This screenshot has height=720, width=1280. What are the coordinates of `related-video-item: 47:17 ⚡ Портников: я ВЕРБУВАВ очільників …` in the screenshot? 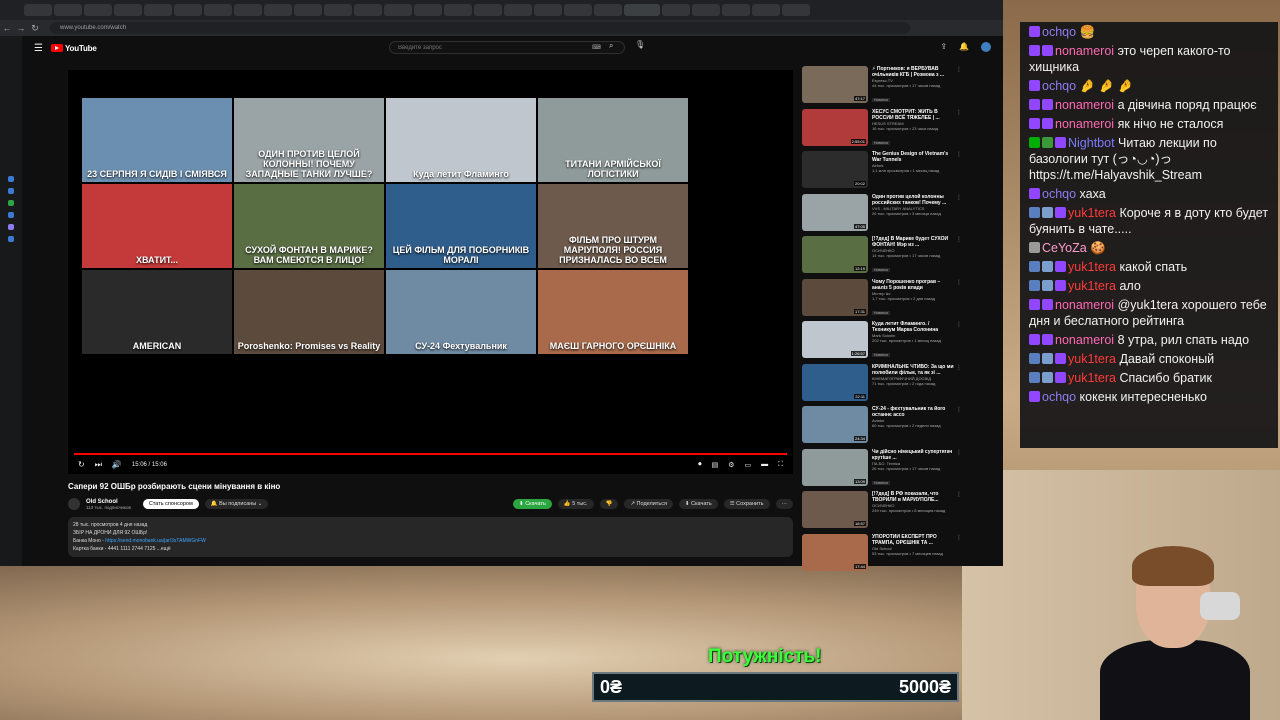 It's located at (882, 87).